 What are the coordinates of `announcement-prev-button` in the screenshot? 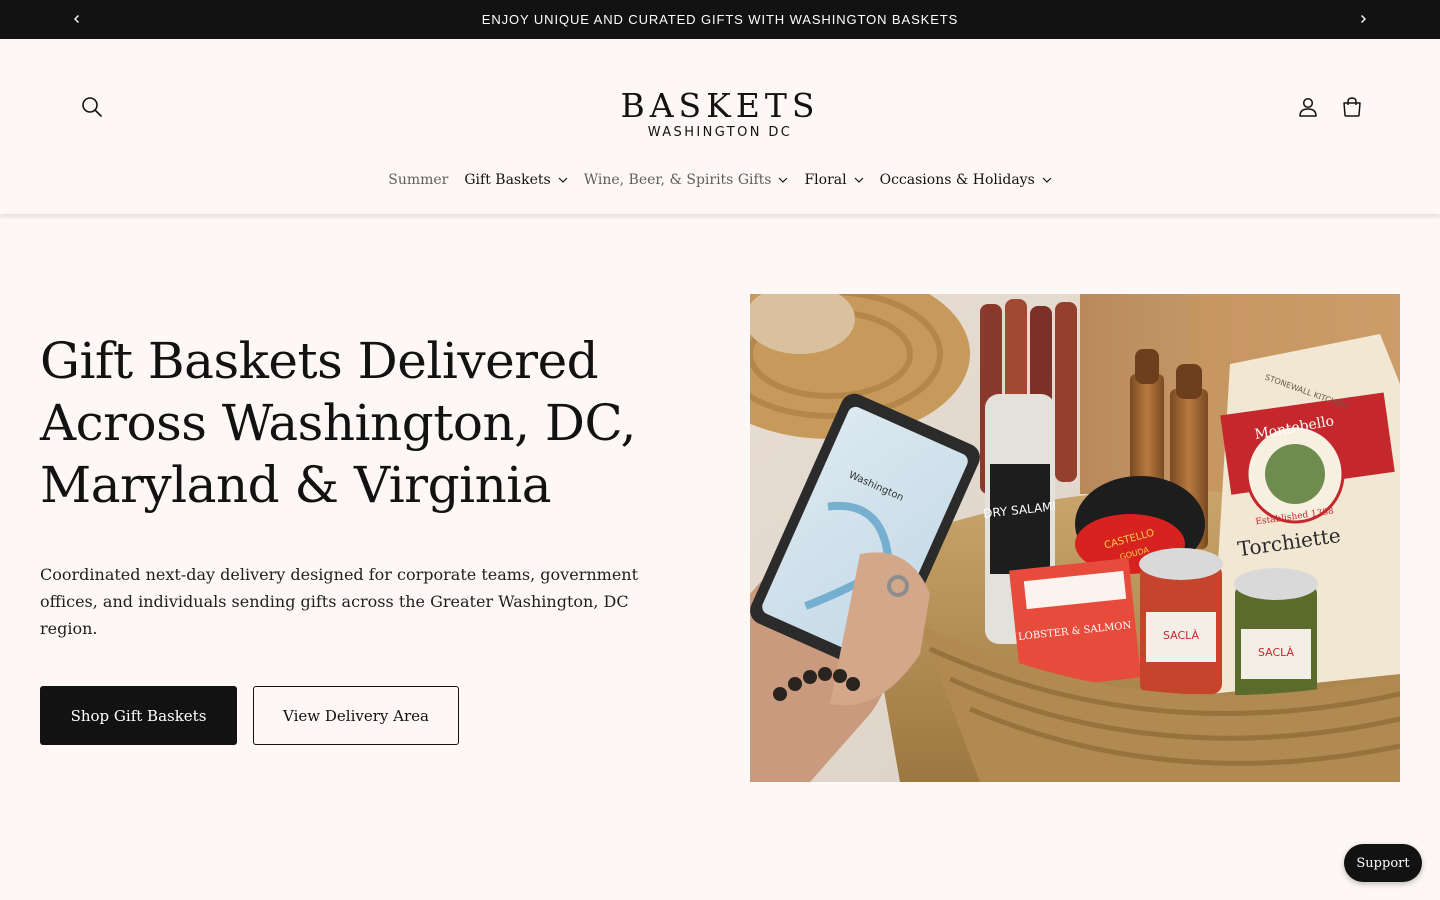 It's located at (77, 19).